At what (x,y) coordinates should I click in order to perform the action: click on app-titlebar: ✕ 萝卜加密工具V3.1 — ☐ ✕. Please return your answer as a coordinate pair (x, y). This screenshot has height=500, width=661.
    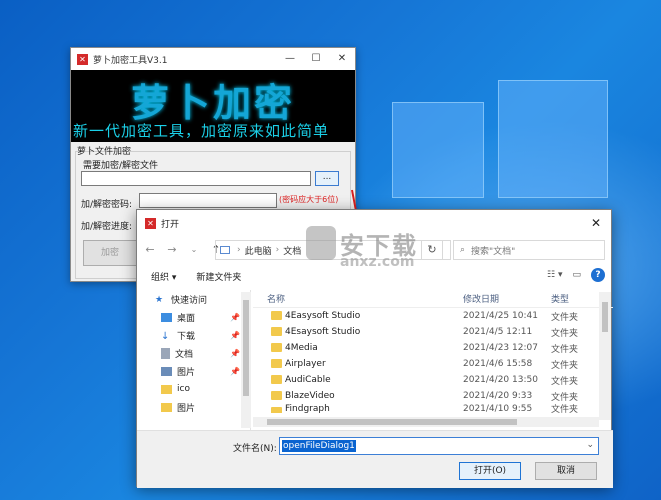
    Looking at the image, I should click on (213, 59).